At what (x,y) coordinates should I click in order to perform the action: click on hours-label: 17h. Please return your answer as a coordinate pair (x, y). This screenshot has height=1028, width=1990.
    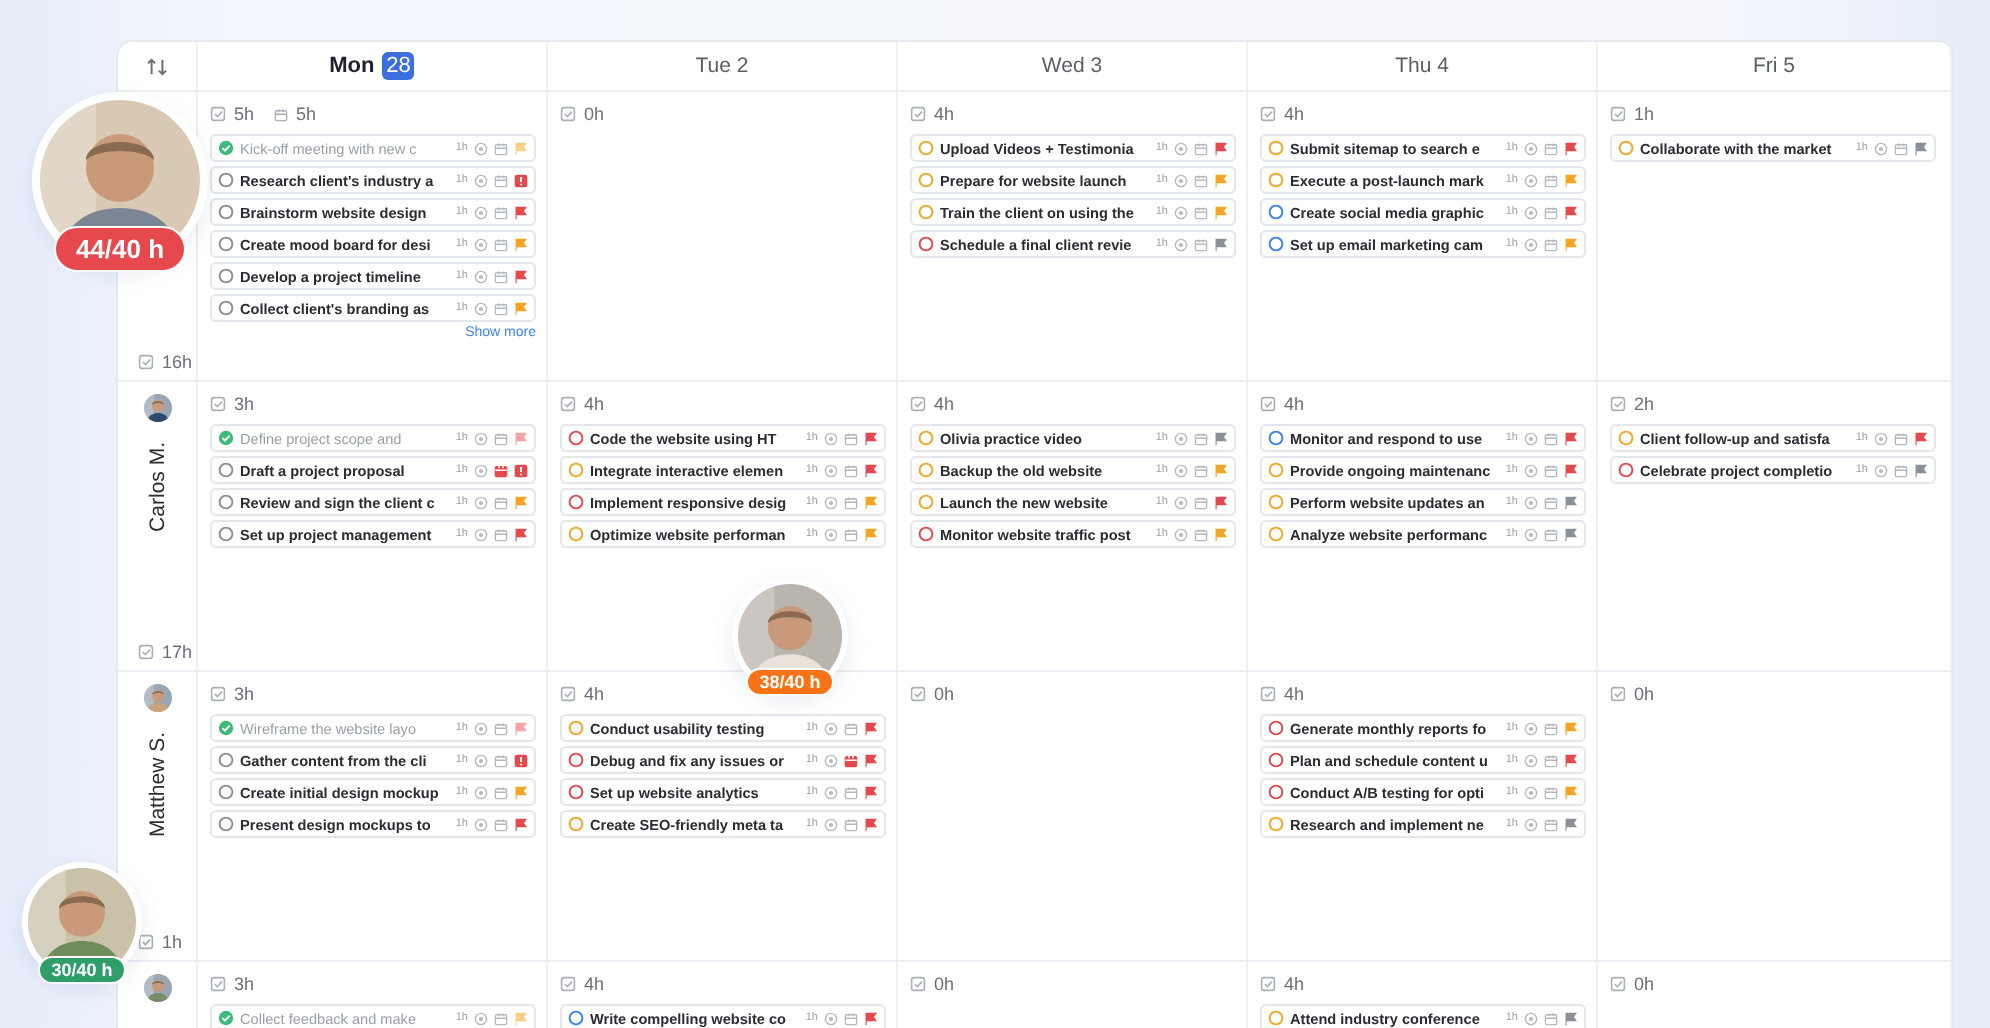
    Looking at the image, I should click on (177, 652).